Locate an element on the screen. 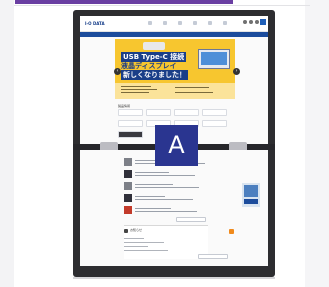 The height and width of the screenshot is (287, 329). device-base is located at coordinates (174, 278).